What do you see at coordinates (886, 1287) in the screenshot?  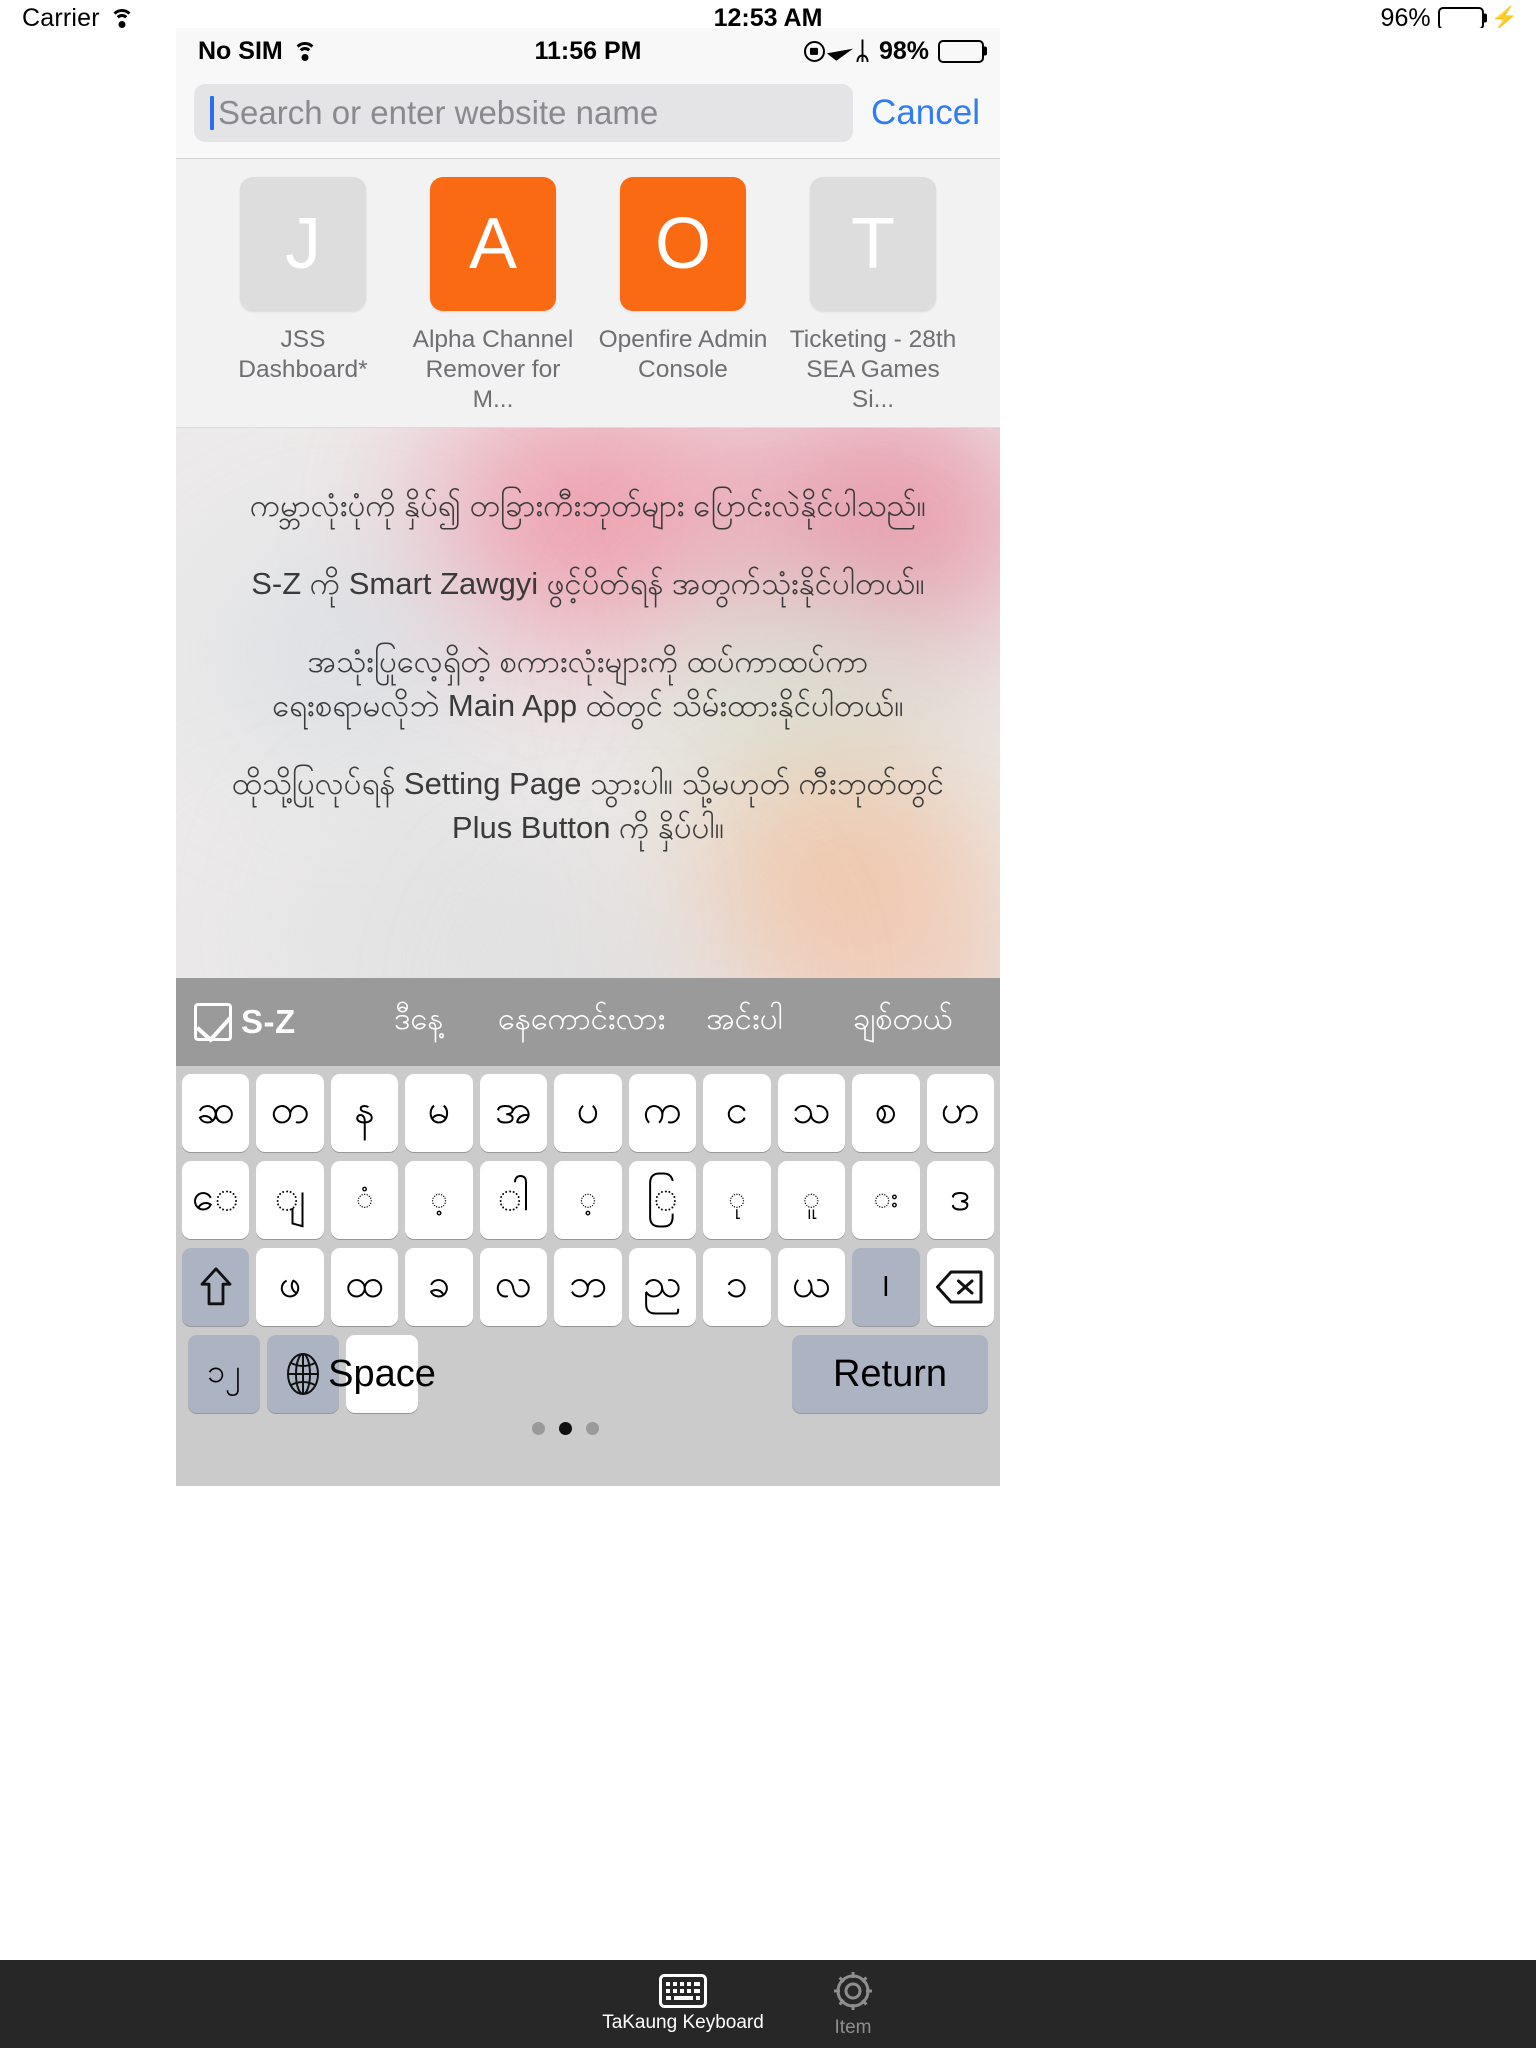 I see `key: l` at bounding box center [886, 1287].